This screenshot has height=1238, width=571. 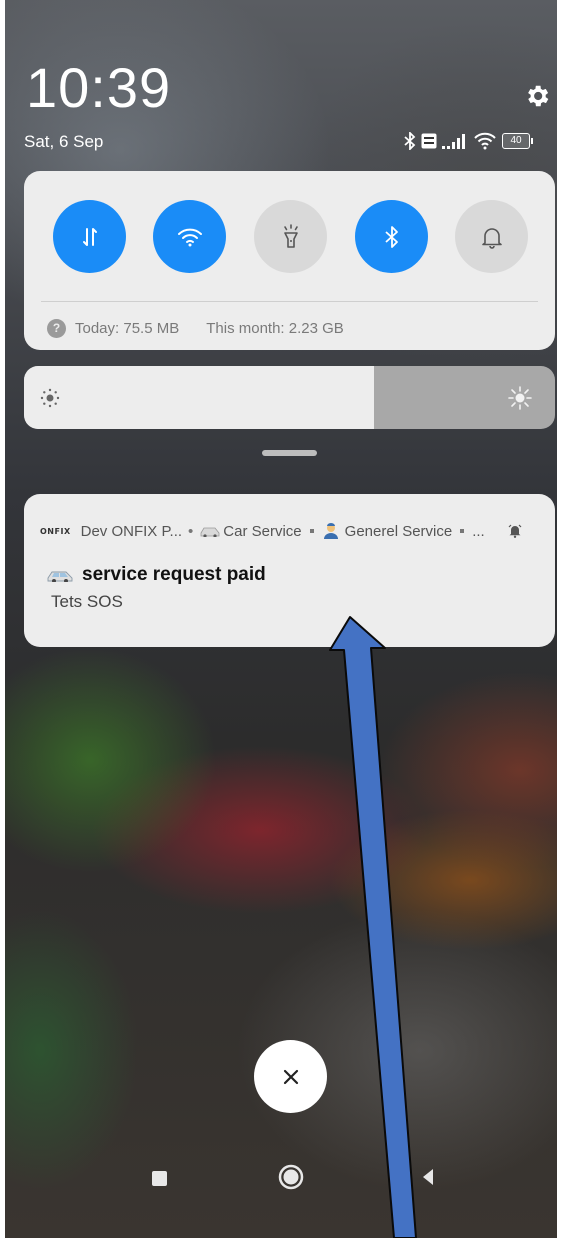 I want to click on divider, so click(x=289, y=301).